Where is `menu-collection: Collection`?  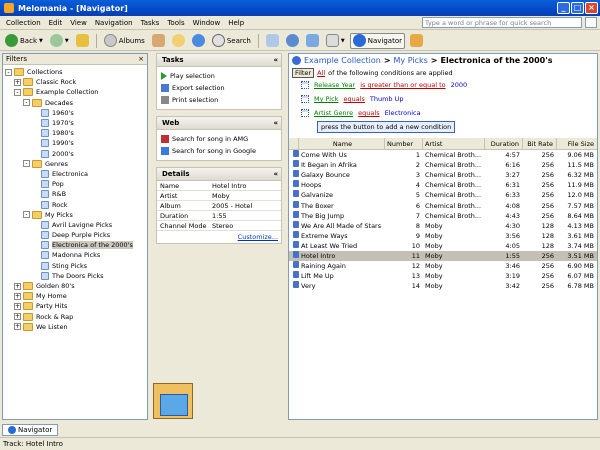 menu-collection: Collection is located at coordinates (23, 23).